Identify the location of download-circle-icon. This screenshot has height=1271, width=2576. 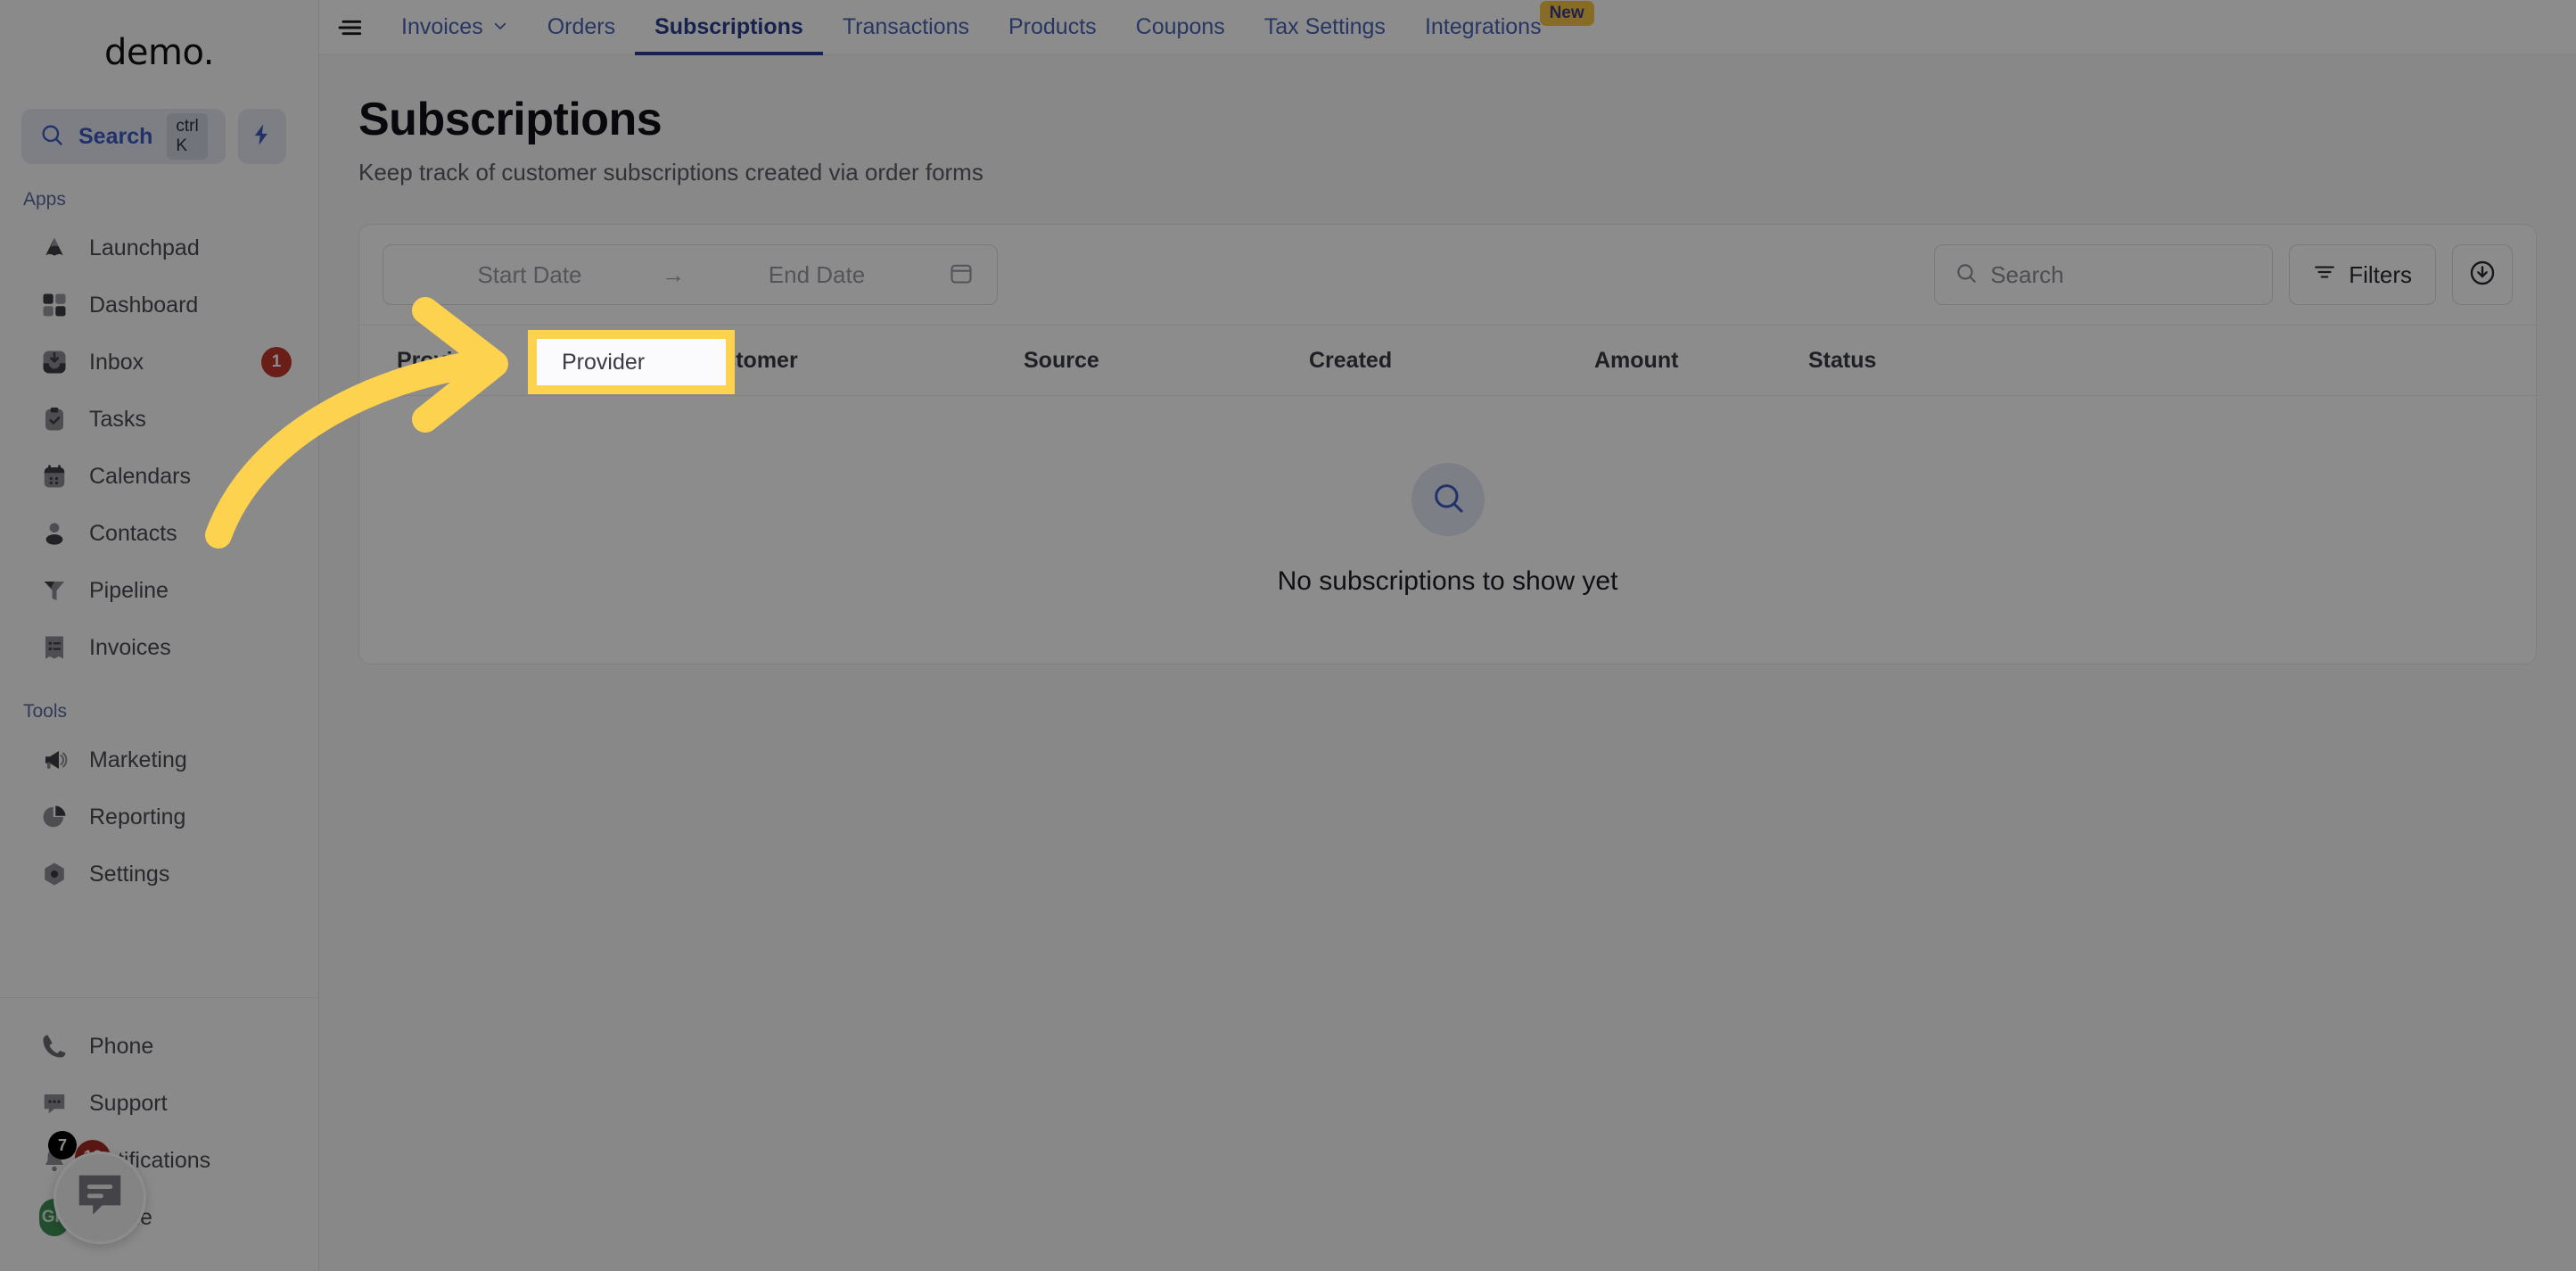
(2482, 275).